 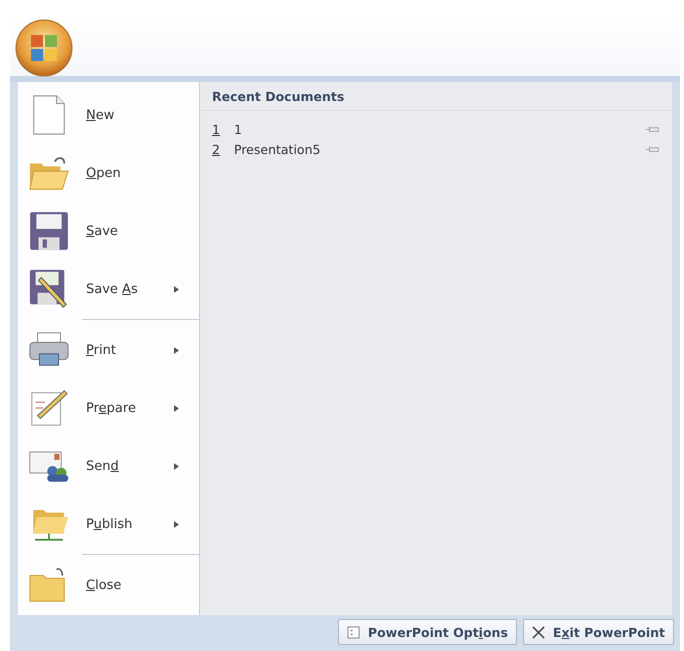 I want to click on panel-heading: Recent Documents, so click(x=436, y=96).